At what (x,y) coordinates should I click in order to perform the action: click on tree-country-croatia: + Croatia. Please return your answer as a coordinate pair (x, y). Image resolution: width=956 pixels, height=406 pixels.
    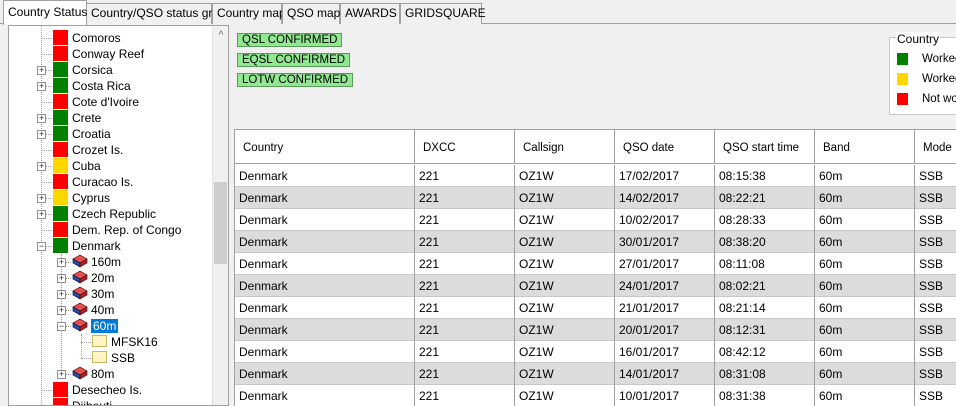
    Looking at the image, I should click on (111, 134).